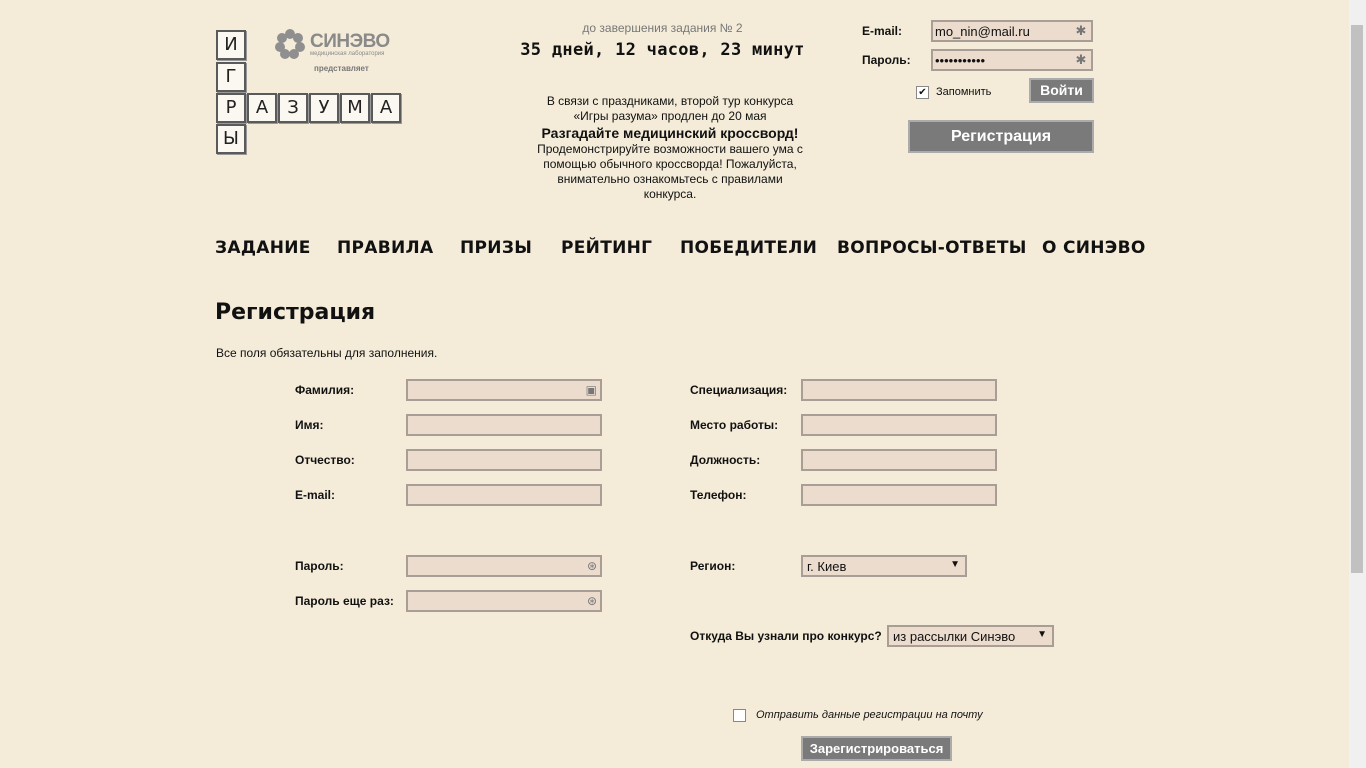 This screenshot has height=768, width=1366. Describe the element at coordinates (886, 60) in the screenshot. I see `login-password-label: Пароль:` at that location.